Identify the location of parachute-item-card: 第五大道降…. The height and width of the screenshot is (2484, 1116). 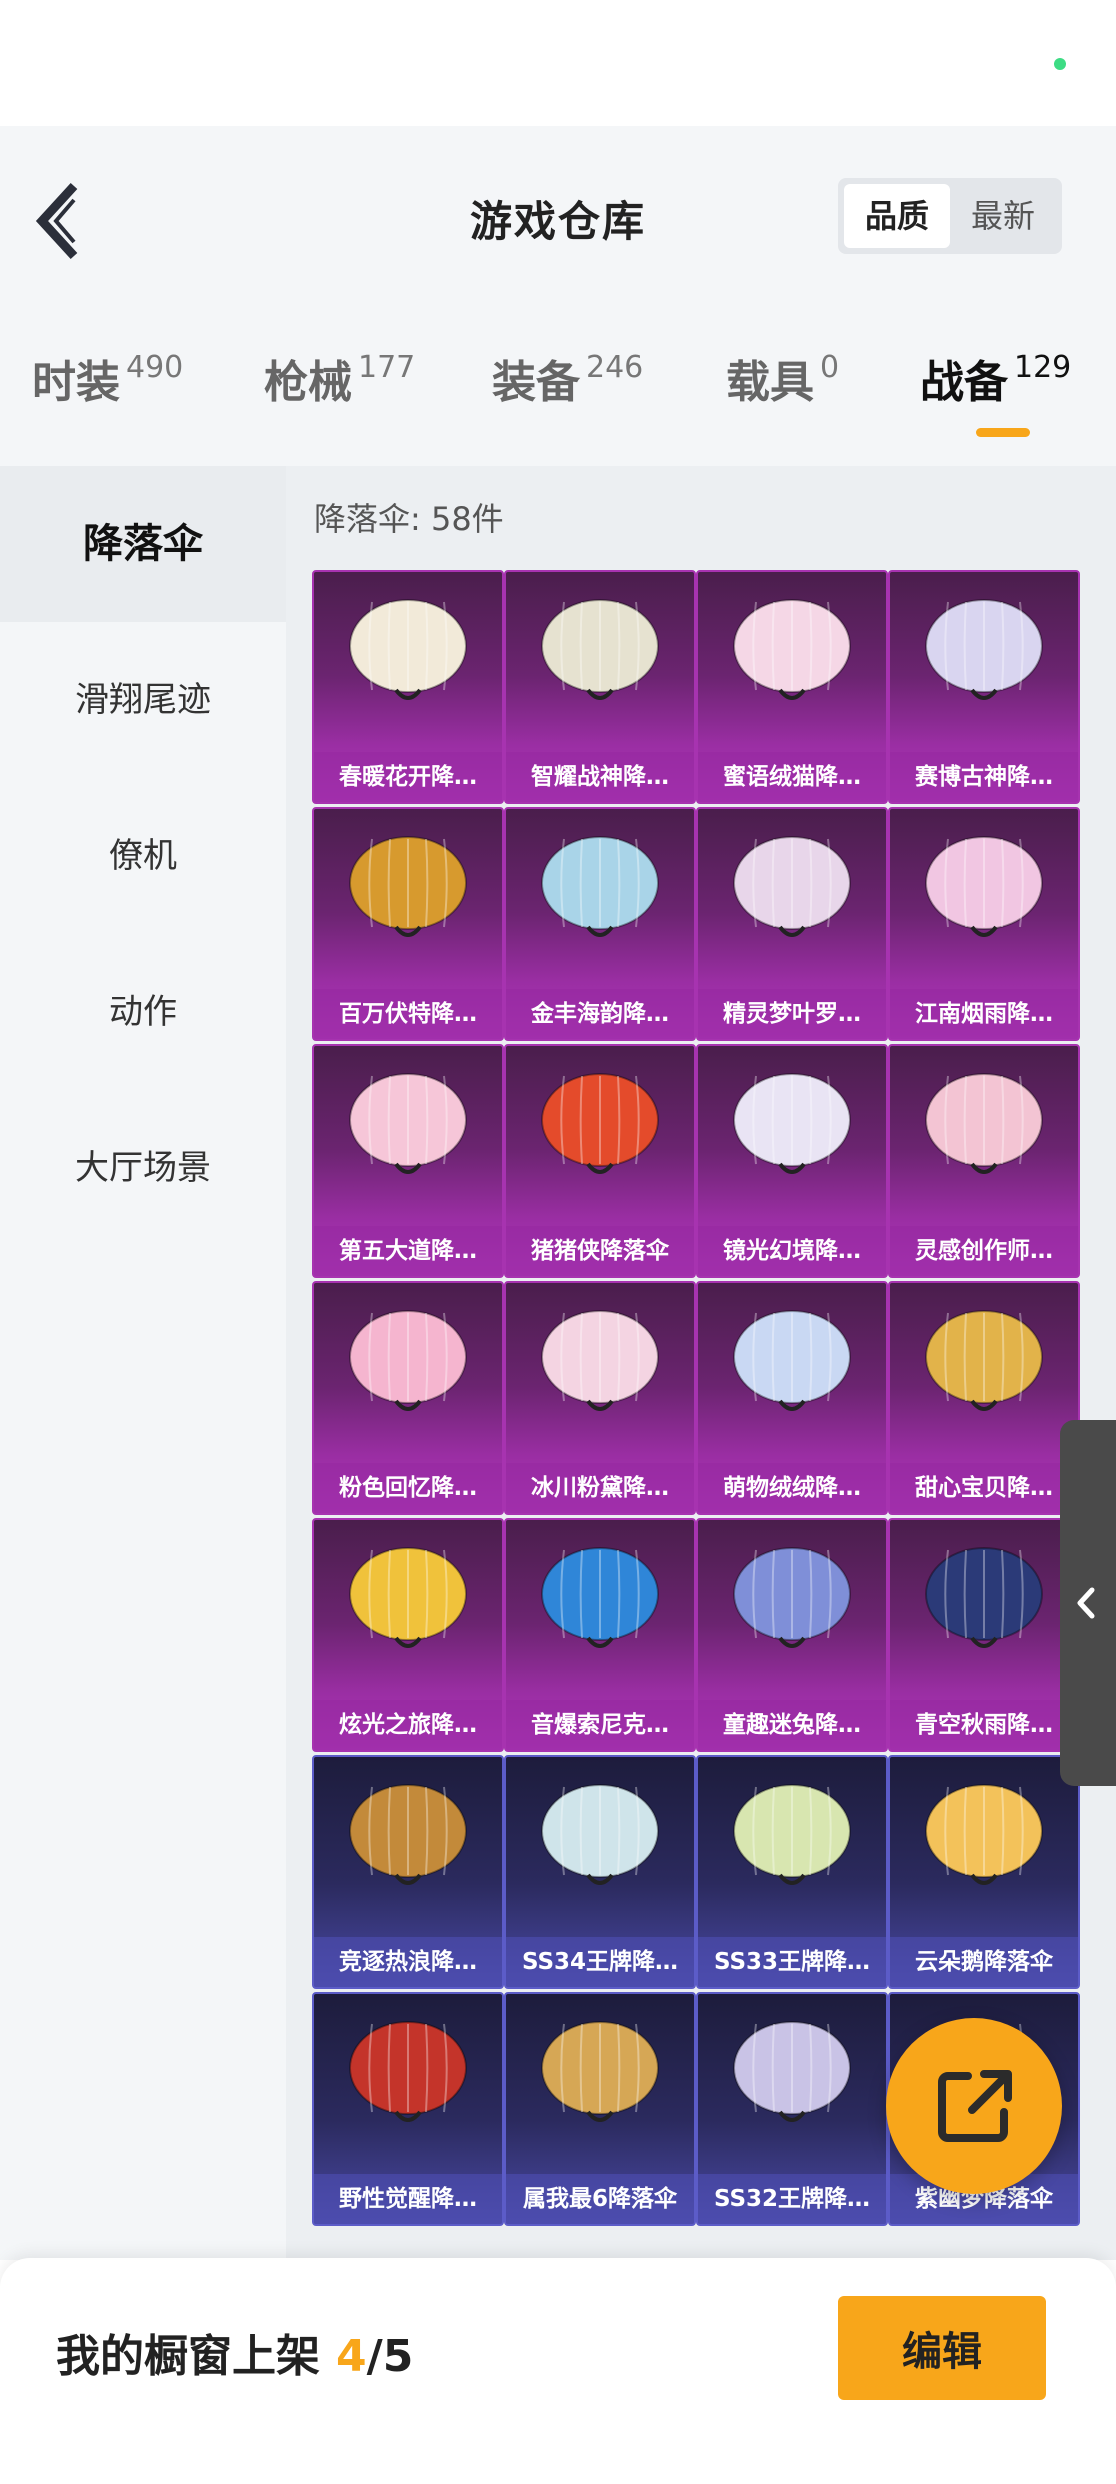
(408, 1161).